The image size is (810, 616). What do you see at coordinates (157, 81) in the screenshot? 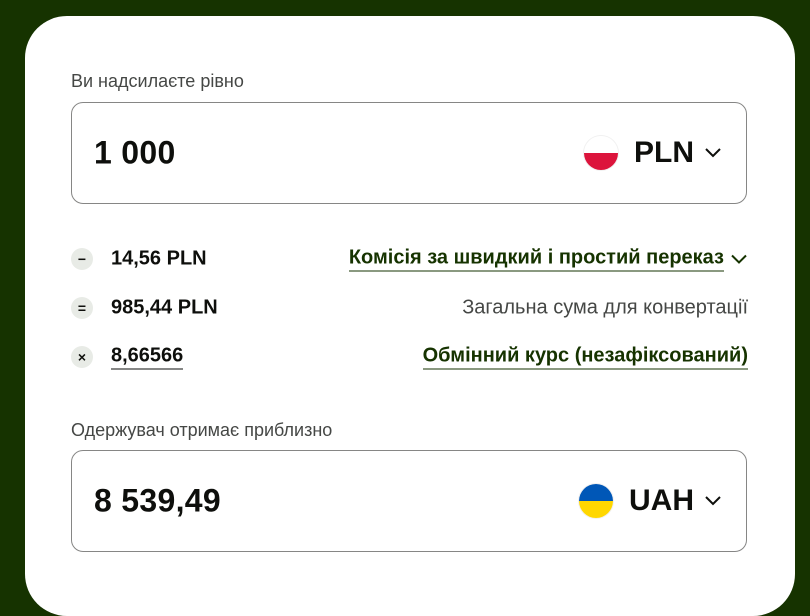
I see `send-amount-label: Ви надсилаєте рівно` at bounding box center [157, 81].